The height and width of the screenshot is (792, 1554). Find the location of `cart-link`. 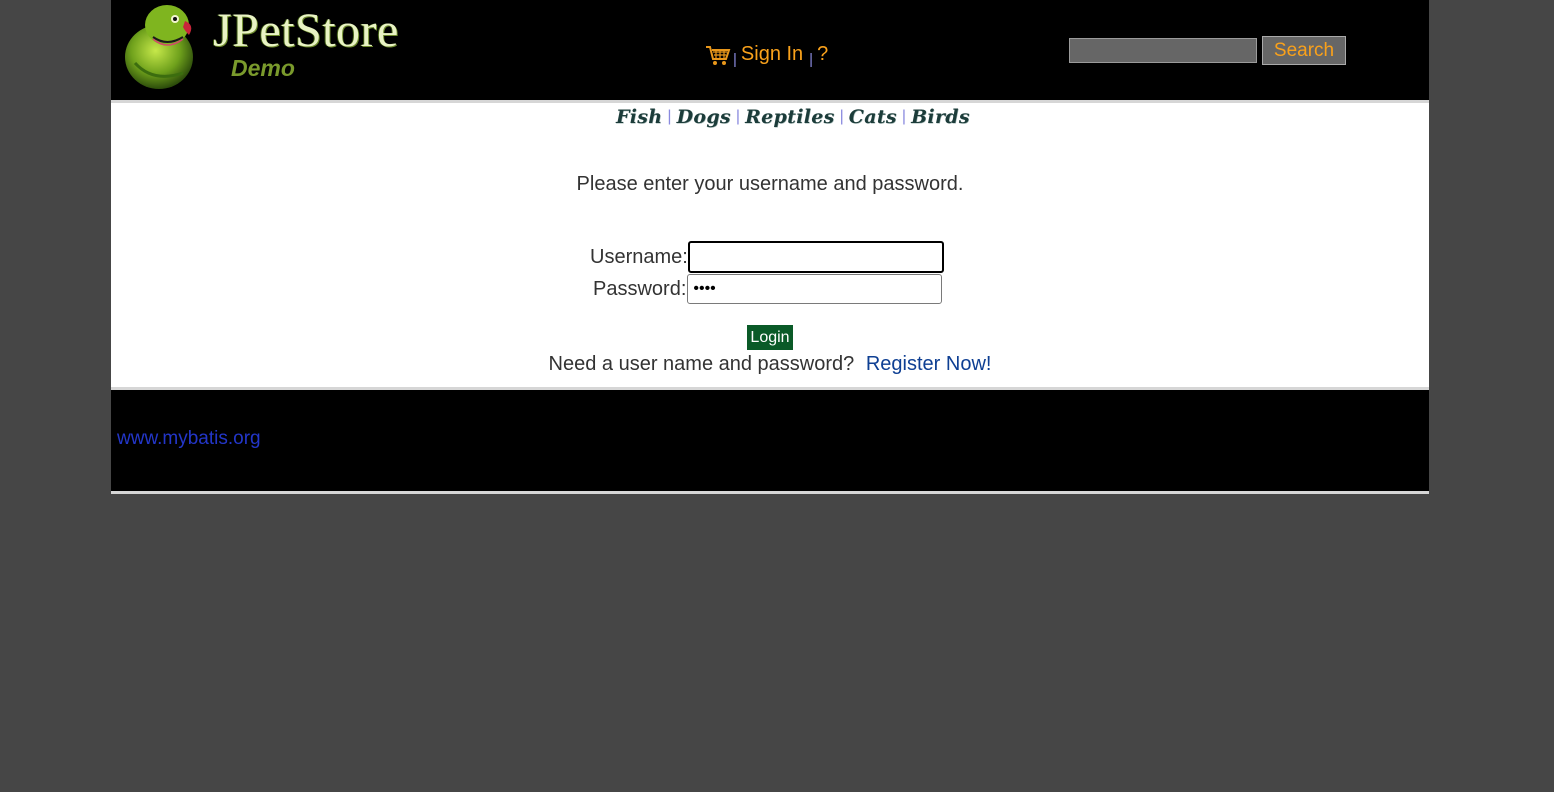

cart-link is located at coordinates (718, 54).